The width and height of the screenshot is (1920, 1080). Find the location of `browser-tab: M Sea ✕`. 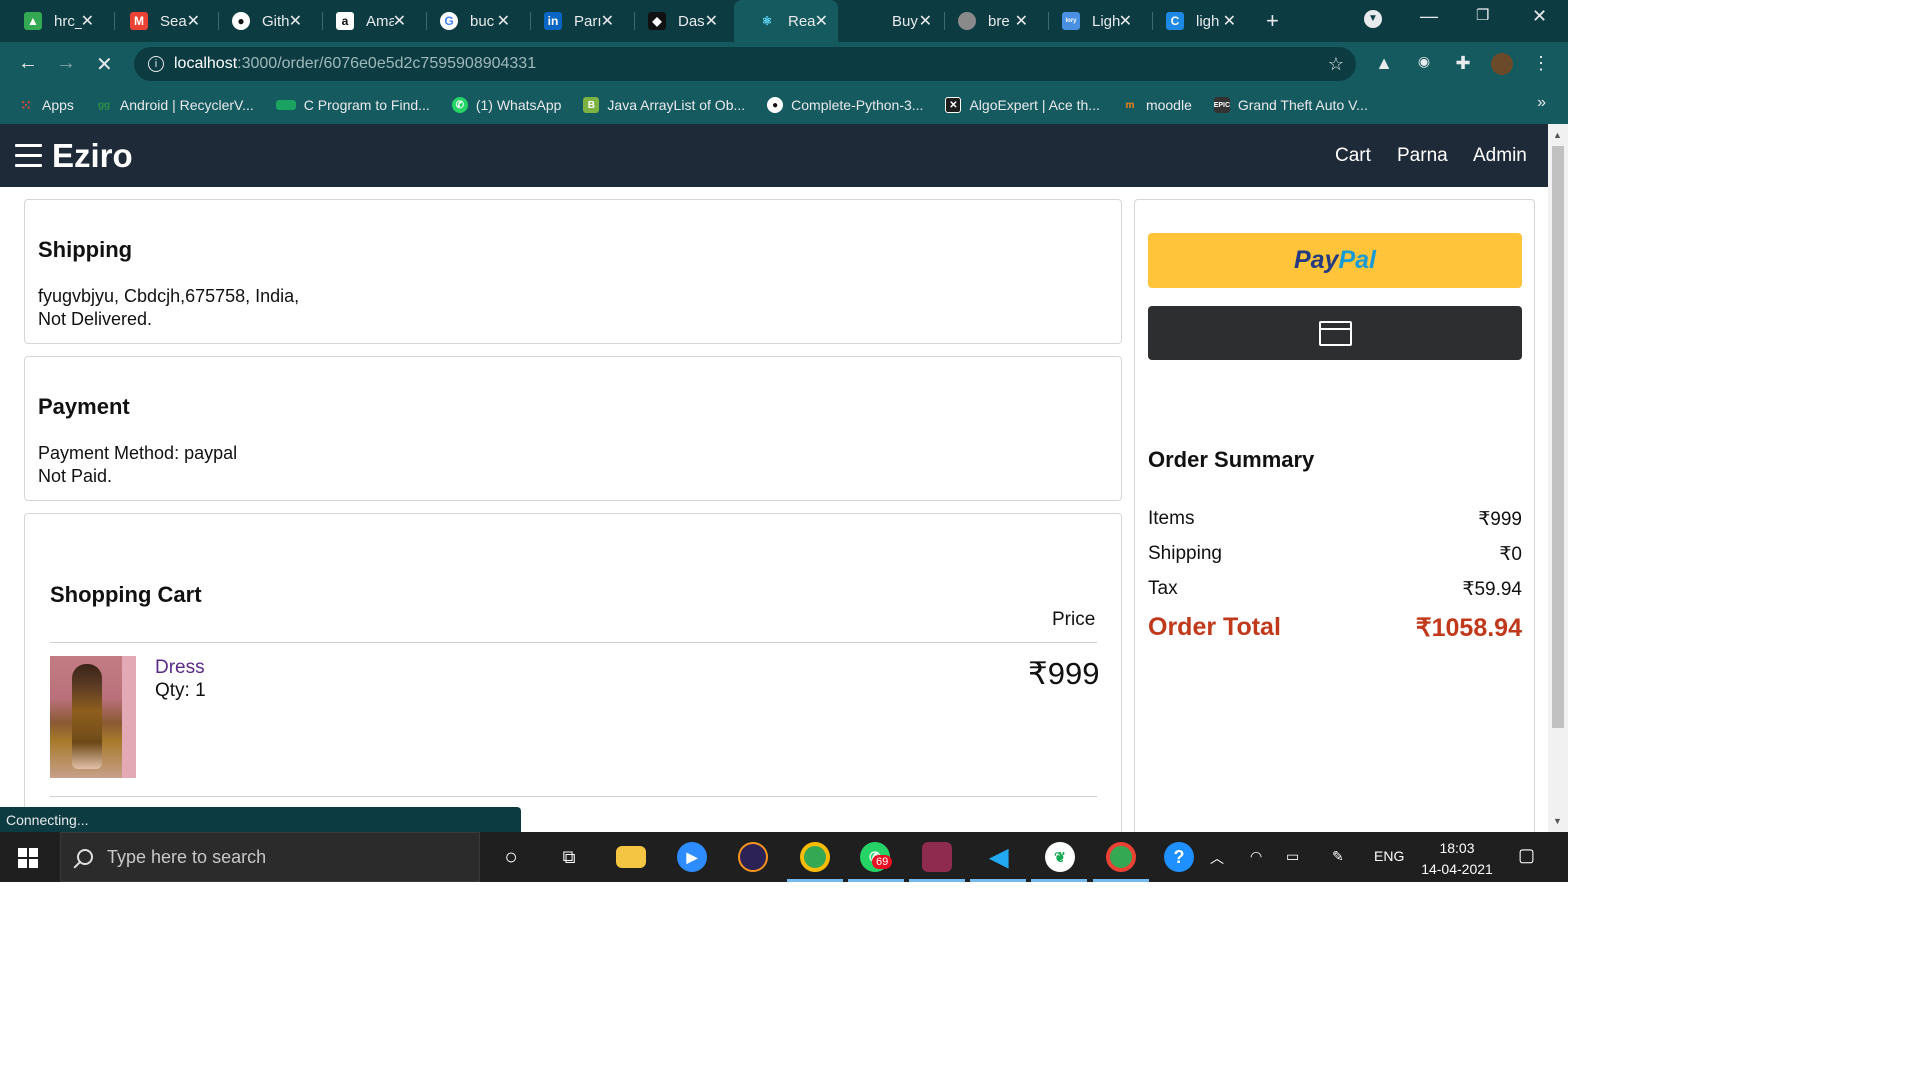

browser-tab: M Sea ✕ is located at coordinates (158, 21).